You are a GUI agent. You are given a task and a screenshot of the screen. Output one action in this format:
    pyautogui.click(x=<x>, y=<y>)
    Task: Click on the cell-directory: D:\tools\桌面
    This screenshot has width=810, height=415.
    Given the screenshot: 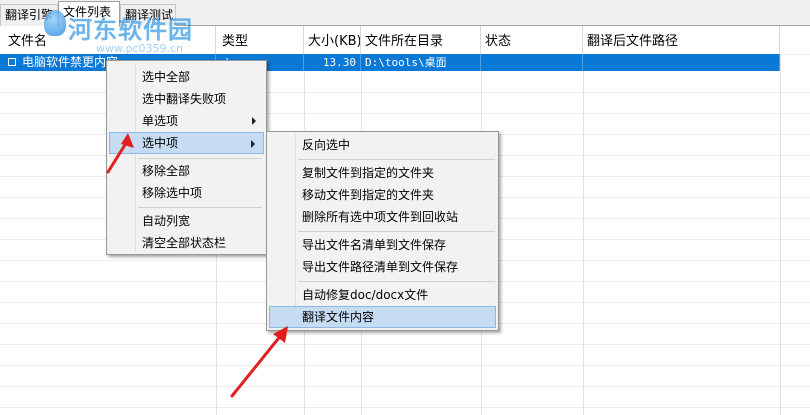 What is the action you would take?
    pyautogui.click(x=421, y=62)
    